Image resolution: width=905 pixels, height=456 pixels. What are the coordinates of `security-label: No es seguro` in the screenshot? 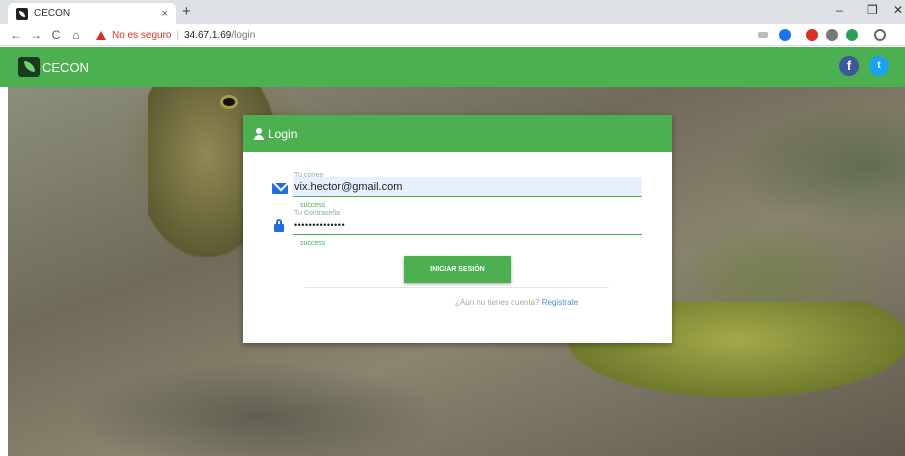 It's located at (141, 35).